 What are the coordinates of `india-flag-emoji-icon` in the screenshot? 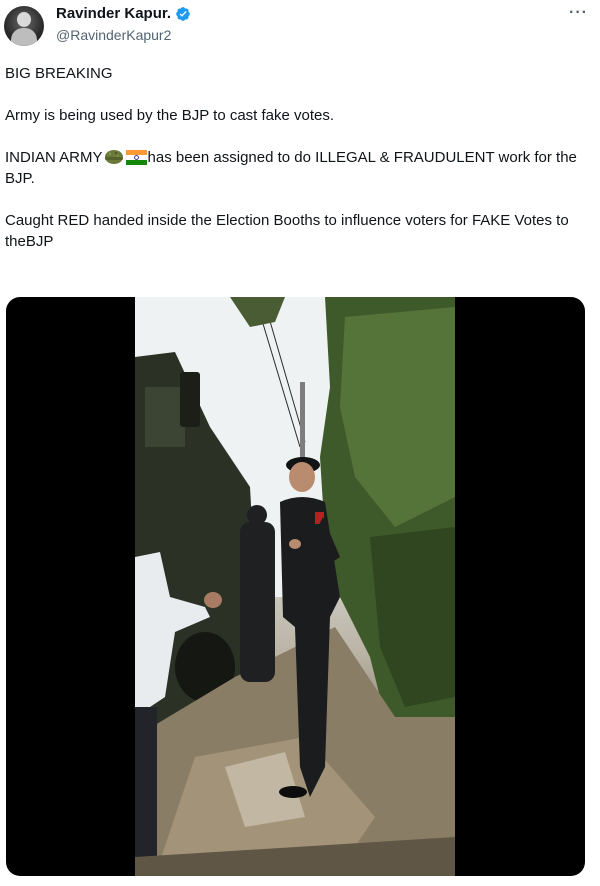 It's located at (136, 157).